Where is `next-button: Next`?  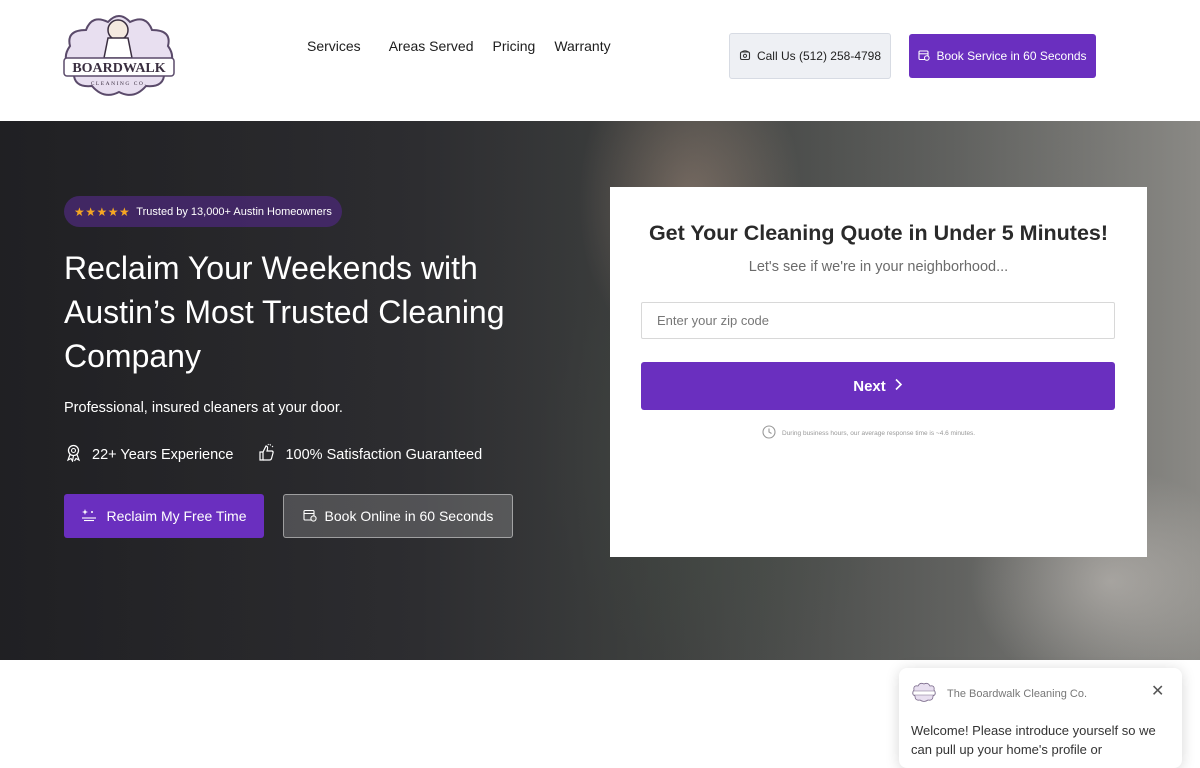
next-button: Next is located at coordinates (878, 386).